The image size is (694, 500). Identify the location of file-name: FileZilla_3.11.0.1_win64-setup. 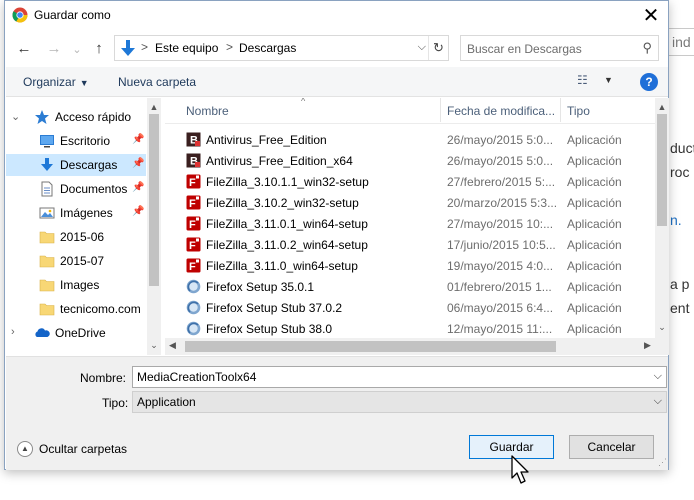
(287, 224).